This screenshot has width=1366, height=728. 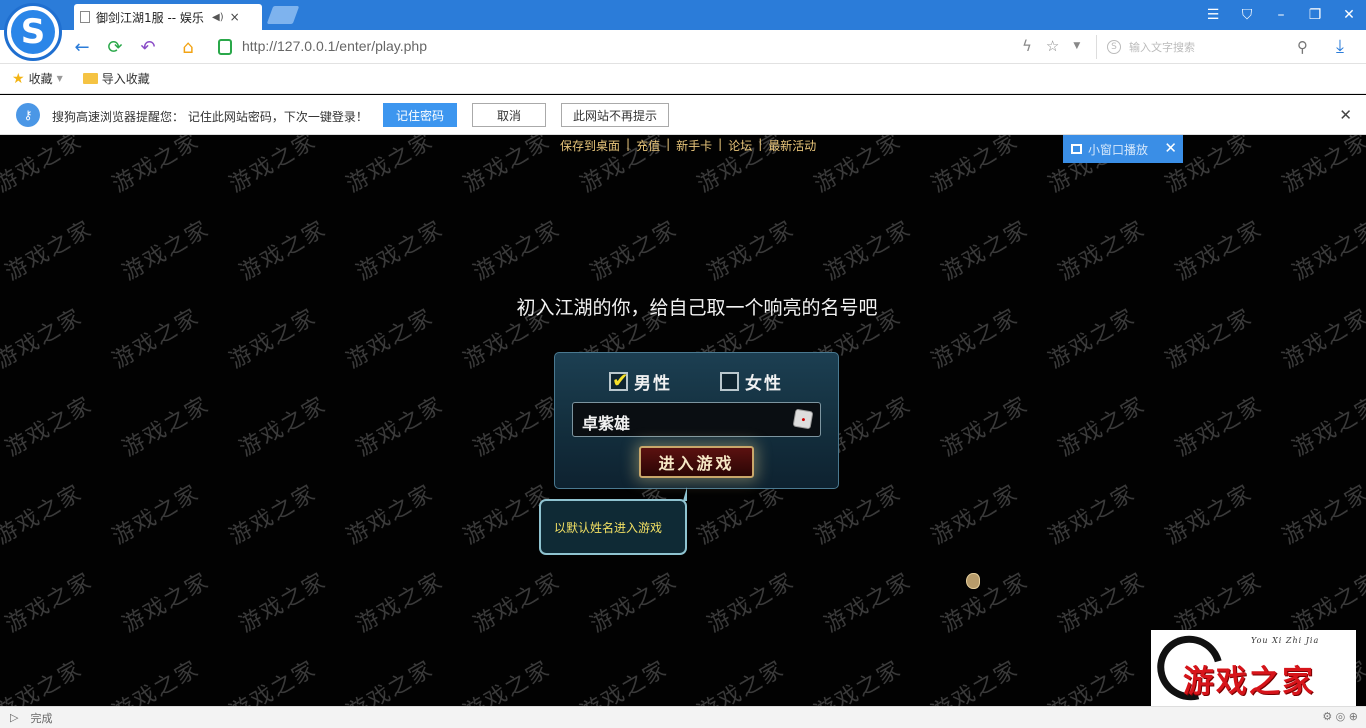 I want to click on title-bar: S 御剑江湖1服 -- 娱乐 ◀) × ☰ ⛉ – ❐ ✕, so click(x=683, y=30).